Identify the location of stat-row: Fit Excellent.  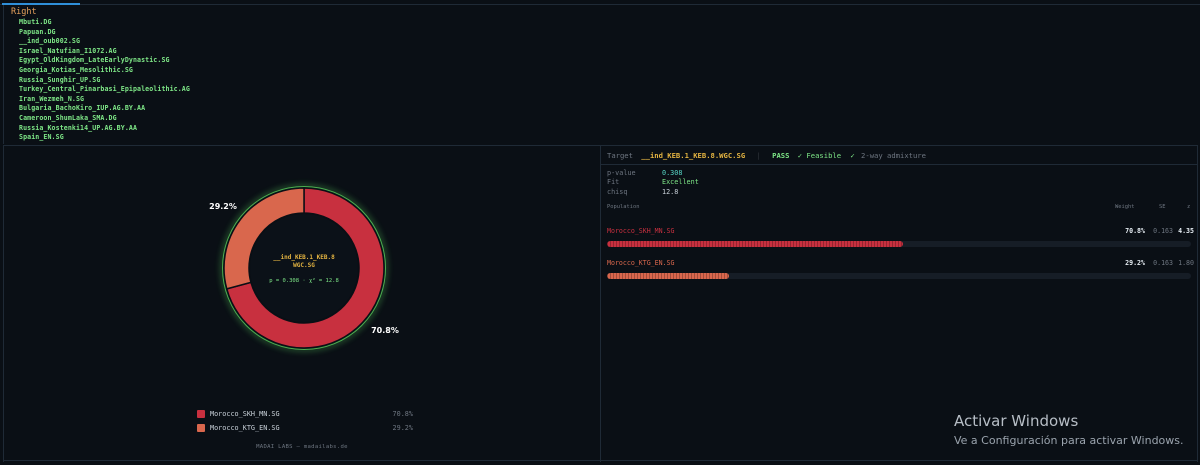
(653, 182).